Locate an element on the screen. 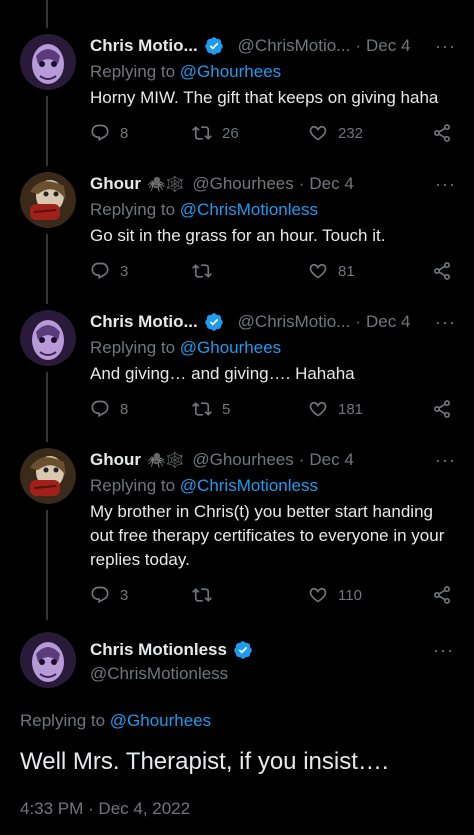  heart-icon is located at coordinates (318, 595).